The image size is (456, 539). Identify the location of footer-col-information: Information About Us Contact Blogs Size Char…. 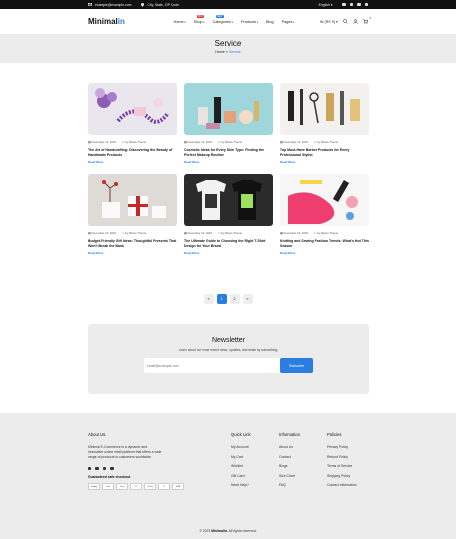
(289, 462).